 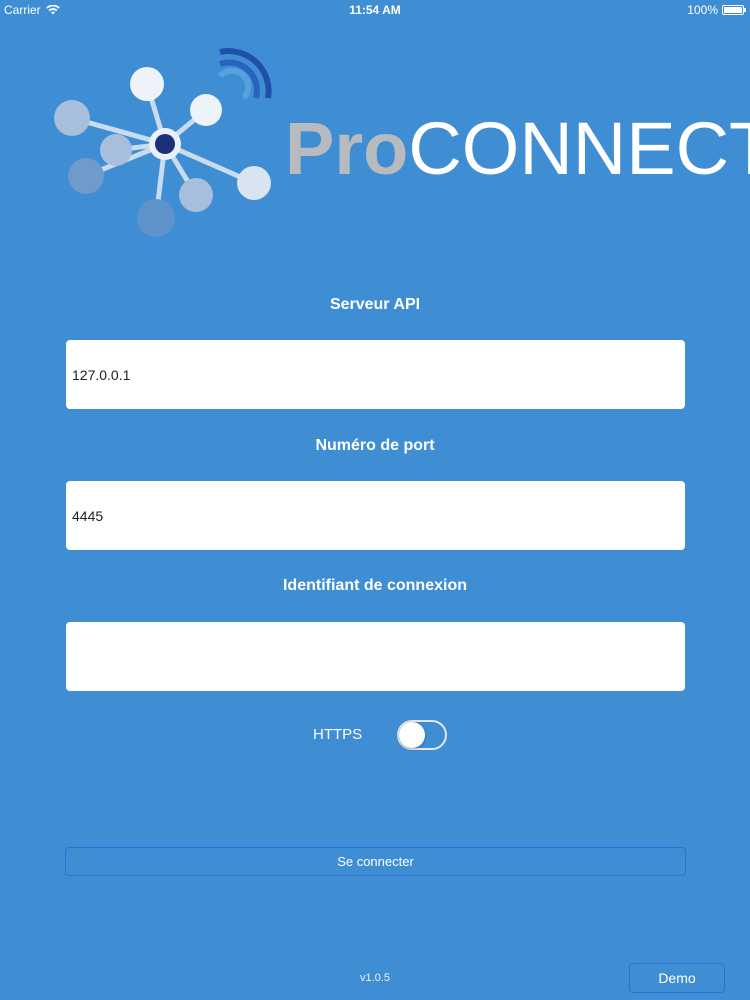 What do you see at coordinates (375, 304) in the screenshot?
I see `server-label: Serveur API` at bounding box center [375, 304].